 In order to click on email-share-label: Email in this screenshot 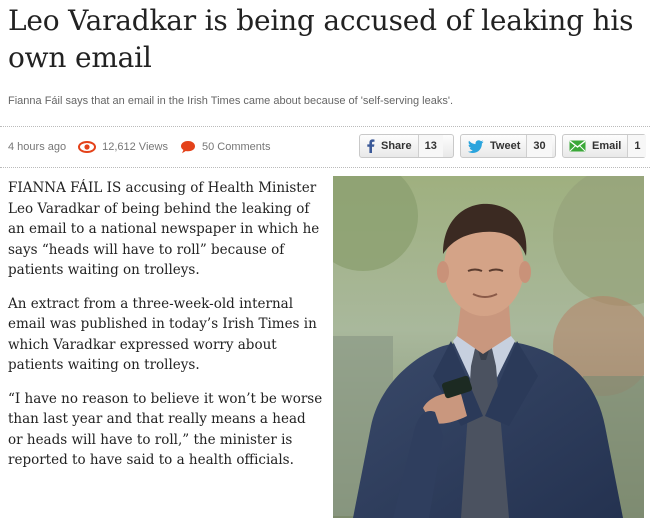, I will do `click(607, 146)`.